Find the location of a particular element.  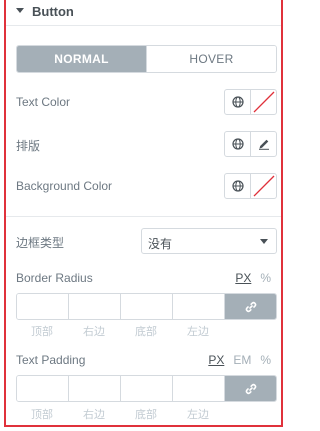

border-radius-link-button is located at coordinates (250, 306).